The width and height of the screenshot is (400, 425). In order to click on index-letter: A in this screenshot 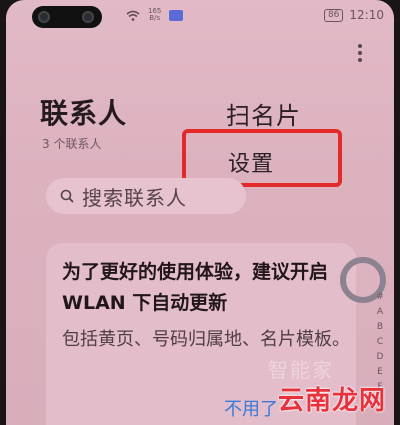, I will do `click(380, 312)`.